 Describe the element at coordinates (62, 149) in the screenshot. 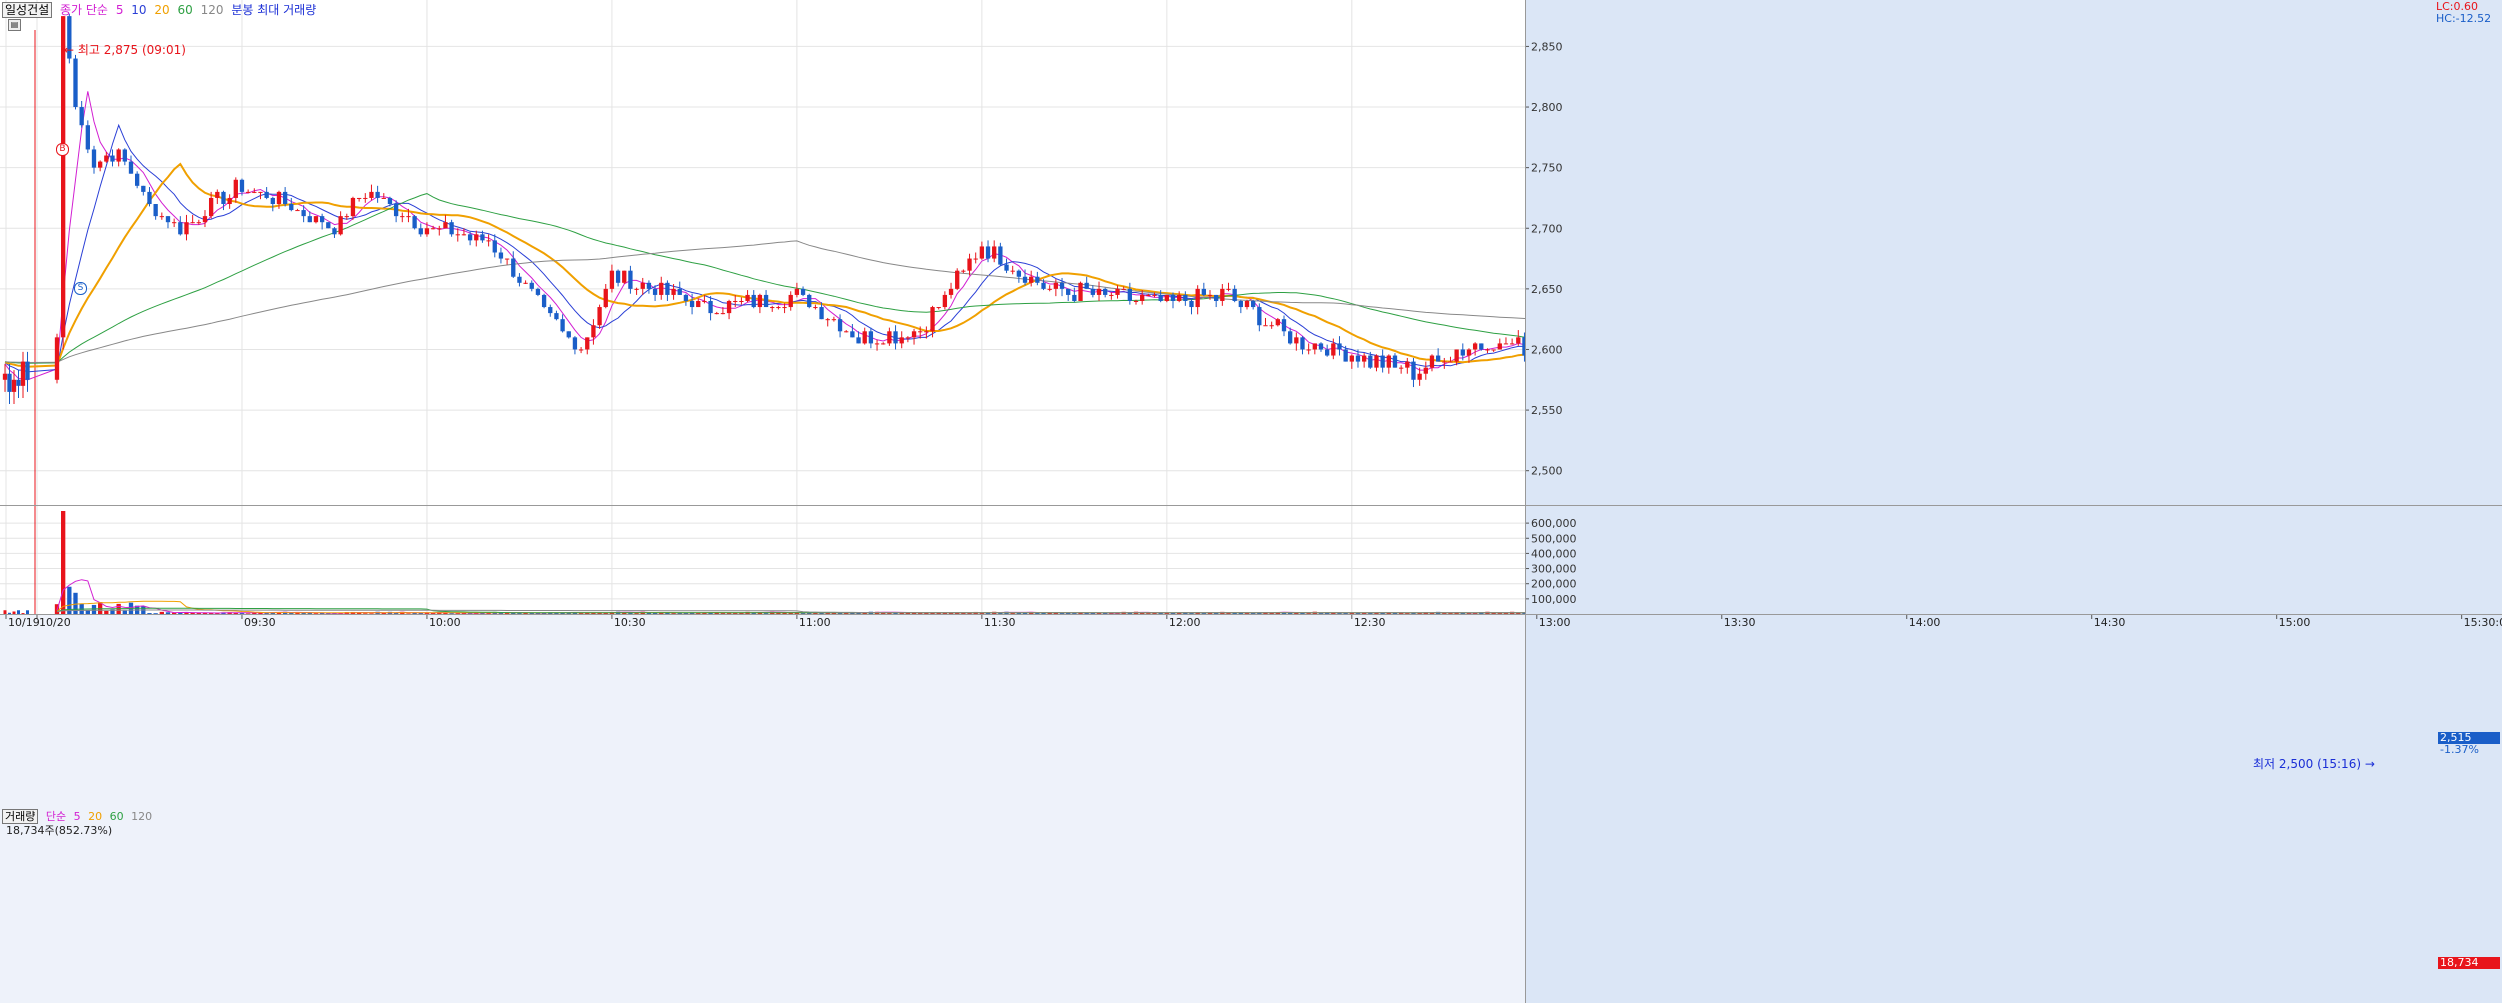

I see `marker-b: B` at that location.